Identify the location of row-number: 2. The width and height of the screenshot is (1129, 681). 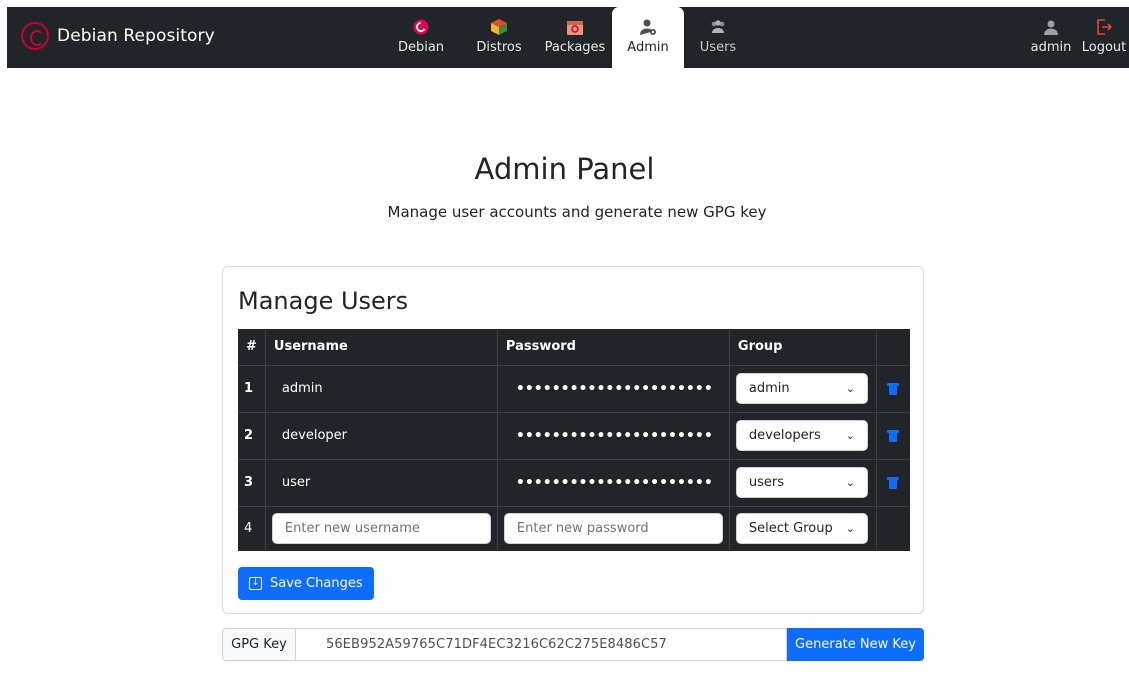
(252, 436).